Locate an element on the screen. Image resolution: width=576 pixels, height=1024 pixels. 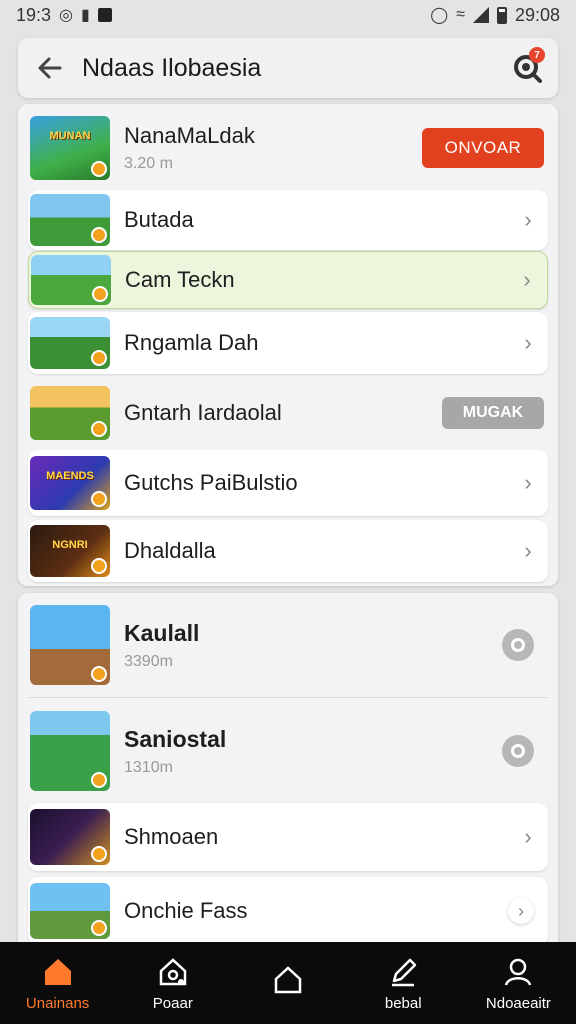
item-title: NanaMaLdak is located at coordinates (189, 135).